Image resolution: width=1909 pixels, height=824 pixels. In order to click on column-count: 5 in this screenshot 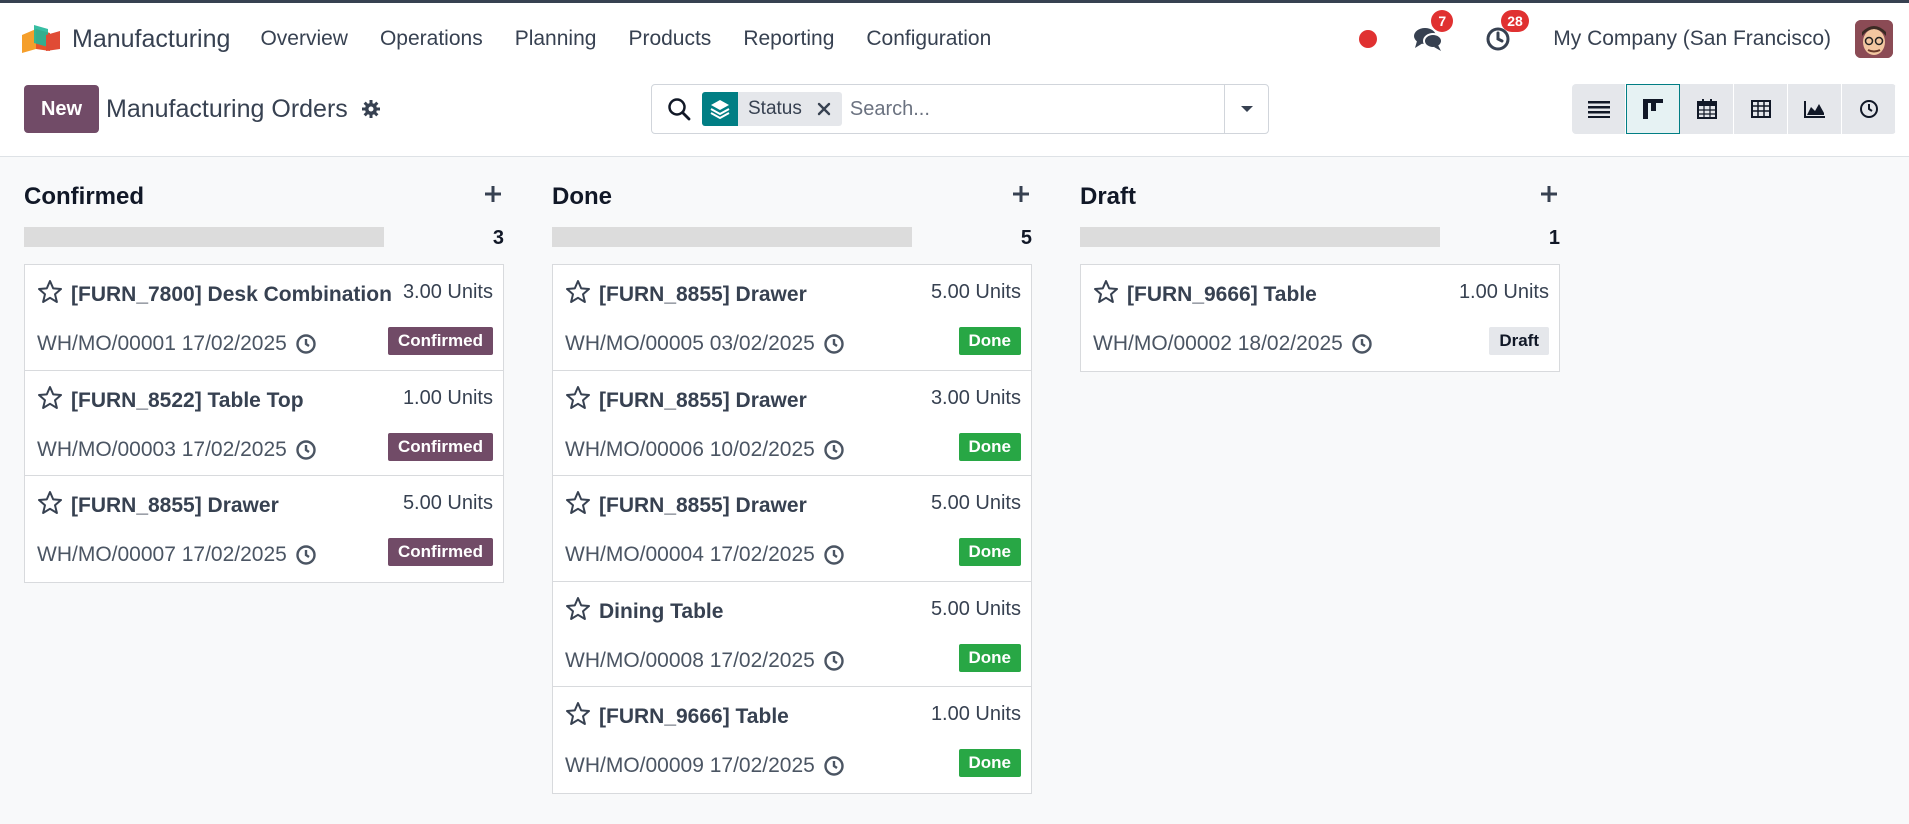, I will do `click(1026, 238)`.